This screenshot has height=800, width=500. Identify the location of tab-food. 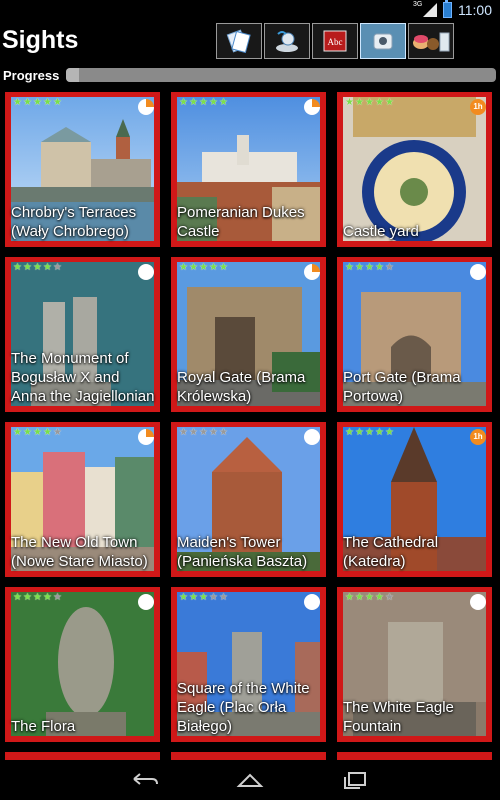
(431, 41).